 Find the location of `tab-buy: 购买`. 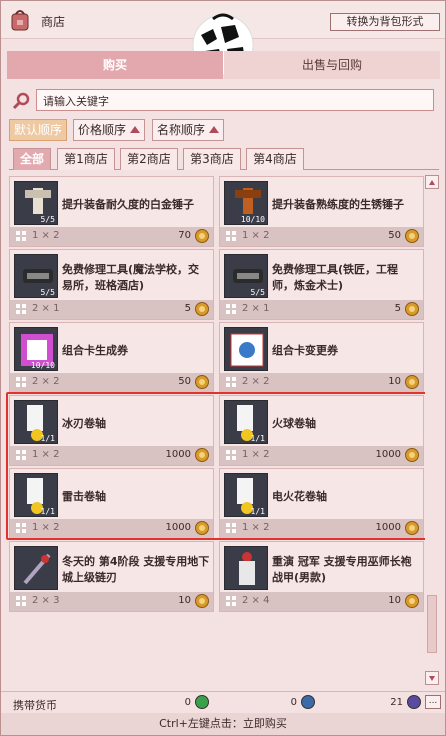

tab-buy: 购买 is located at coordinates (115, 65).